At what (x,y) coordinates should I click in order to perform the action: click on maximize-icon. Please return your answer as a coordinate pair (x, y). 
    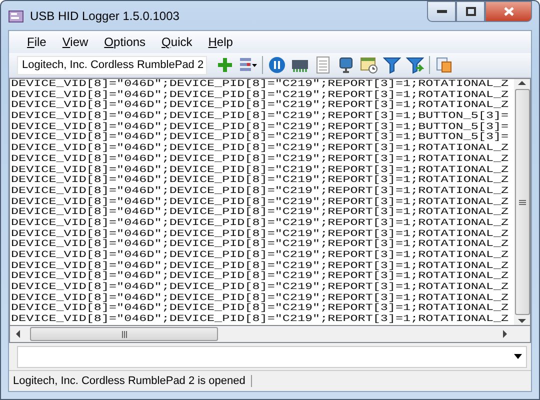
    Looking at the image, I should click on (471, 11).